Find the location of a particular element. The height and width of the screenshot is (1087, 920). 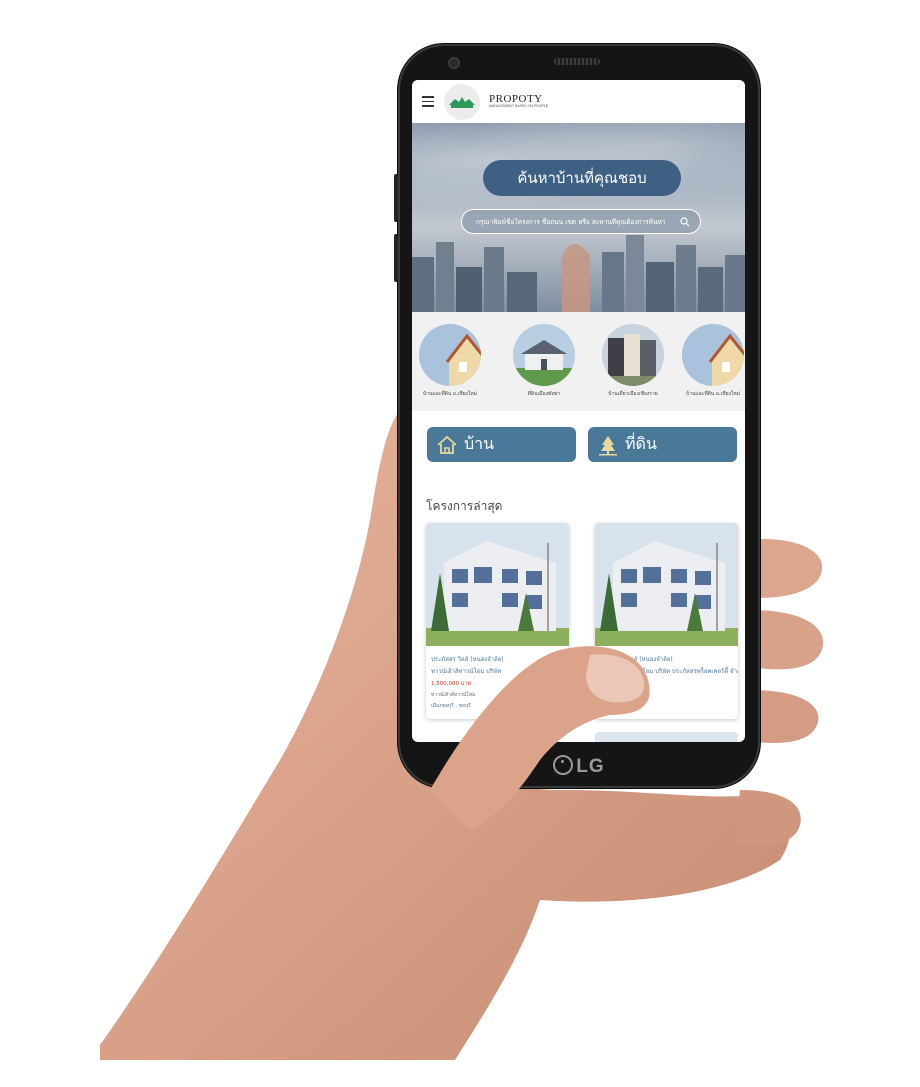

brand-wordmark: PROPOTY MANAGEMENT BASED ON PEOPLE is located at coordinates (518, 101).